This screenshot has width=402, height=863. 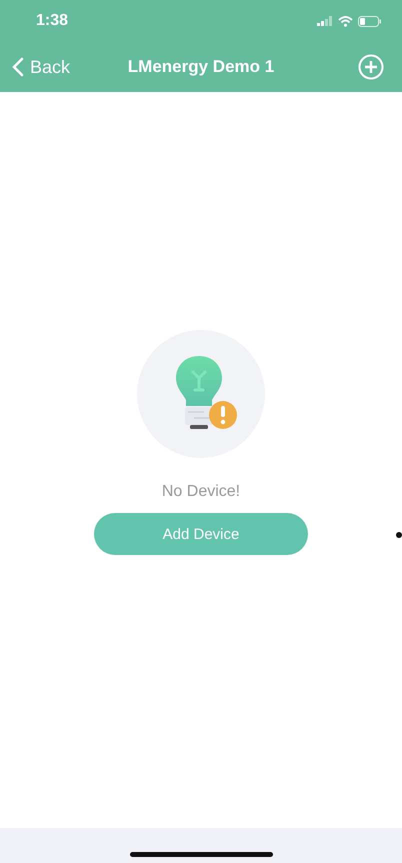 I want to click on status-time: 1:38, so click(x=52, y=21).